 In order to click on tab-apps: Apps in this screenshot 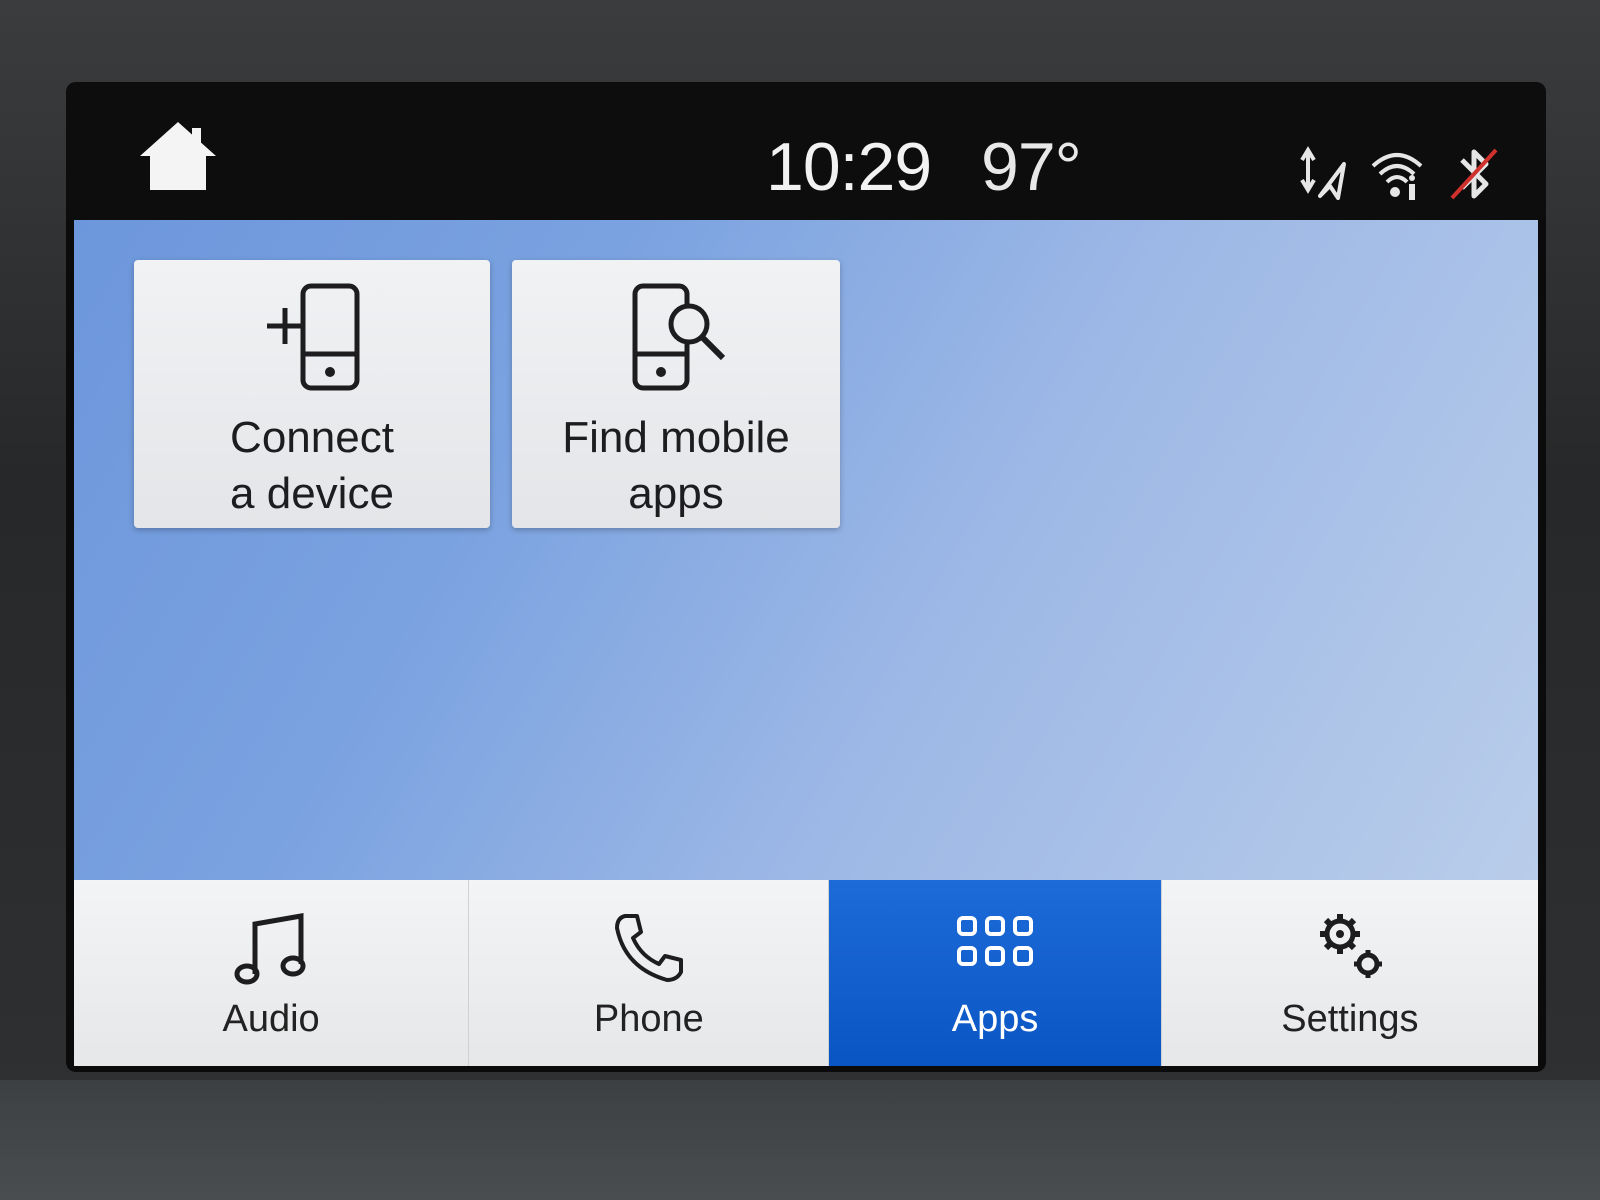, I will do `click(995, 973)`.